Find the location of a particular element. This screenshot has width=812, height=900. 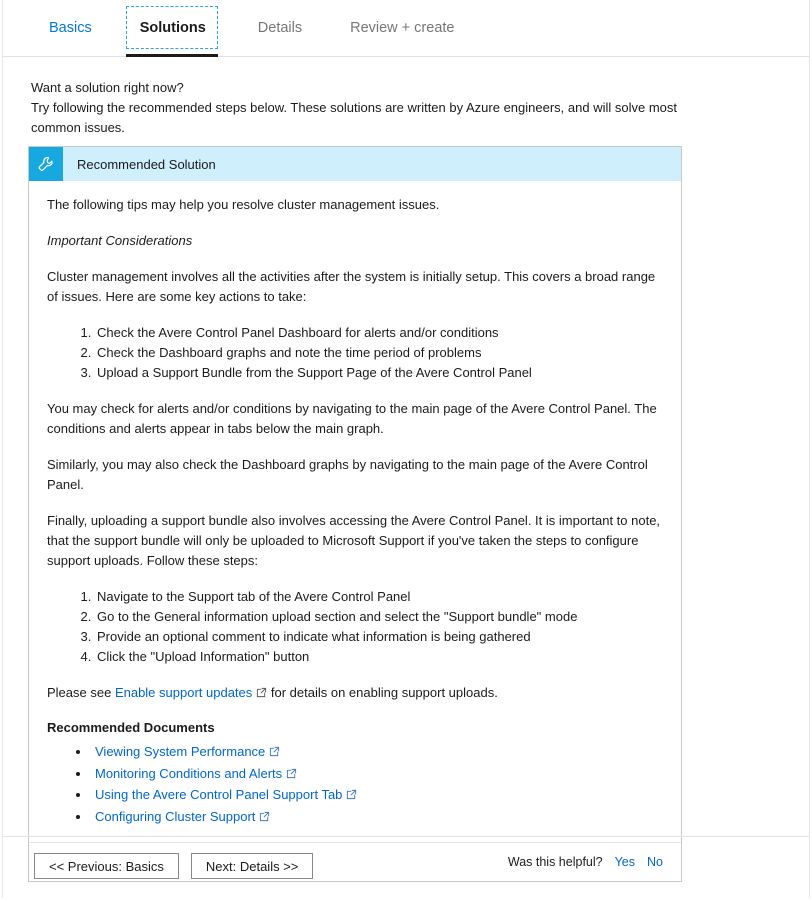

wizard-tab-bar: Basics Solutions Details Review + create is located at coordinates (406, 28).